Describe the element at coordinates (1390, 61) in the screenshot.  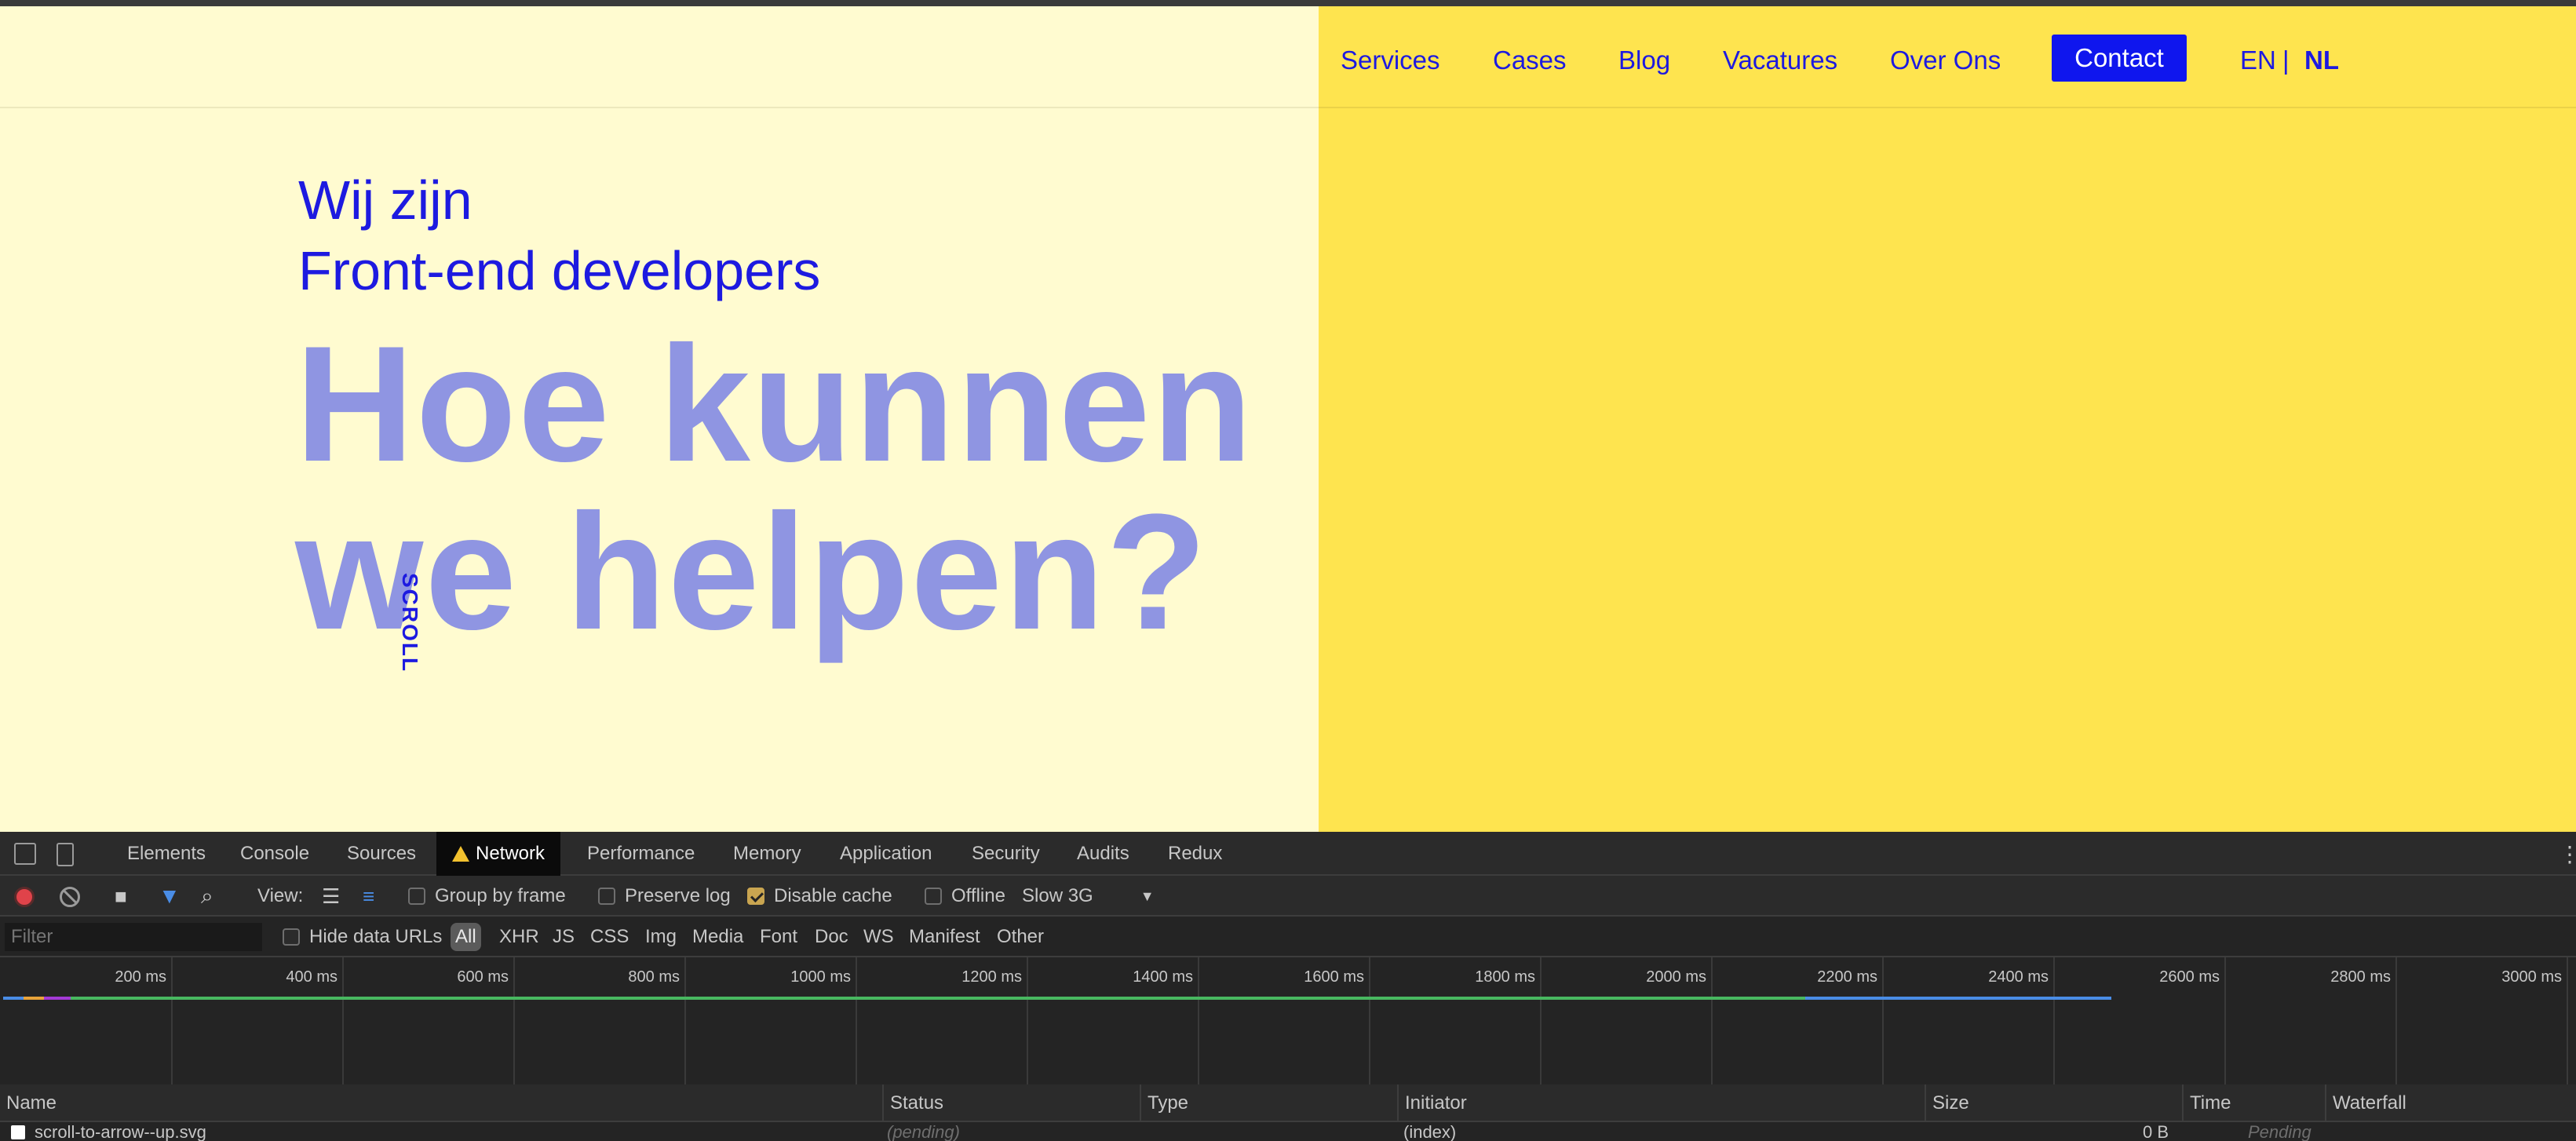
I see `nav-link-services: Services` at that location.